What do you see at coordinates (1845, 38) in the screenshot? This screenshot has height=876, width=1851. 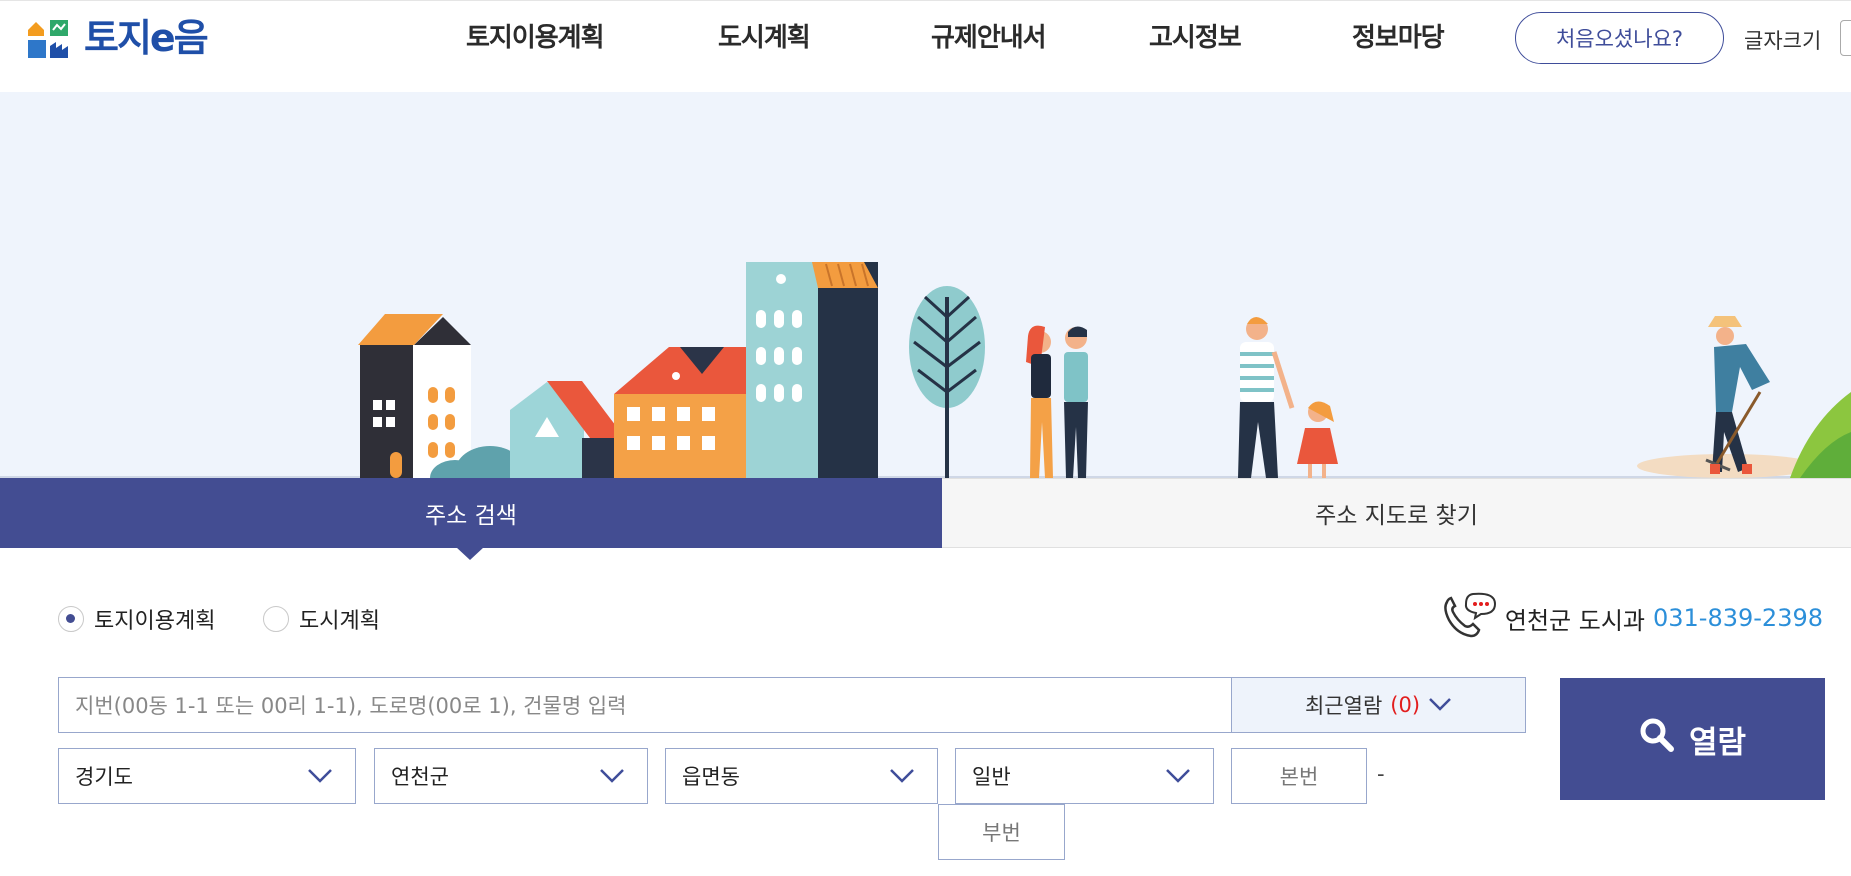 I see `font-size-control` at bounding box center [1845, 38].